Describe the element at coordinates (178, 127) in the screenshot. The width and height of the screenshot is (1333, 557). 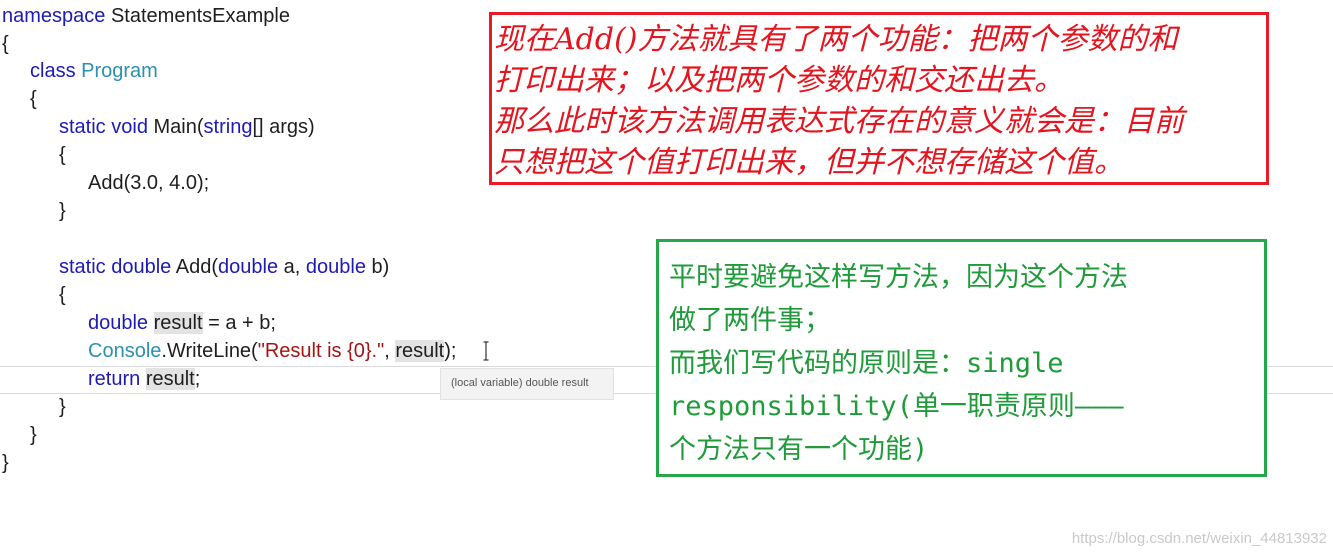
I see `method-name: Main(` at that location.